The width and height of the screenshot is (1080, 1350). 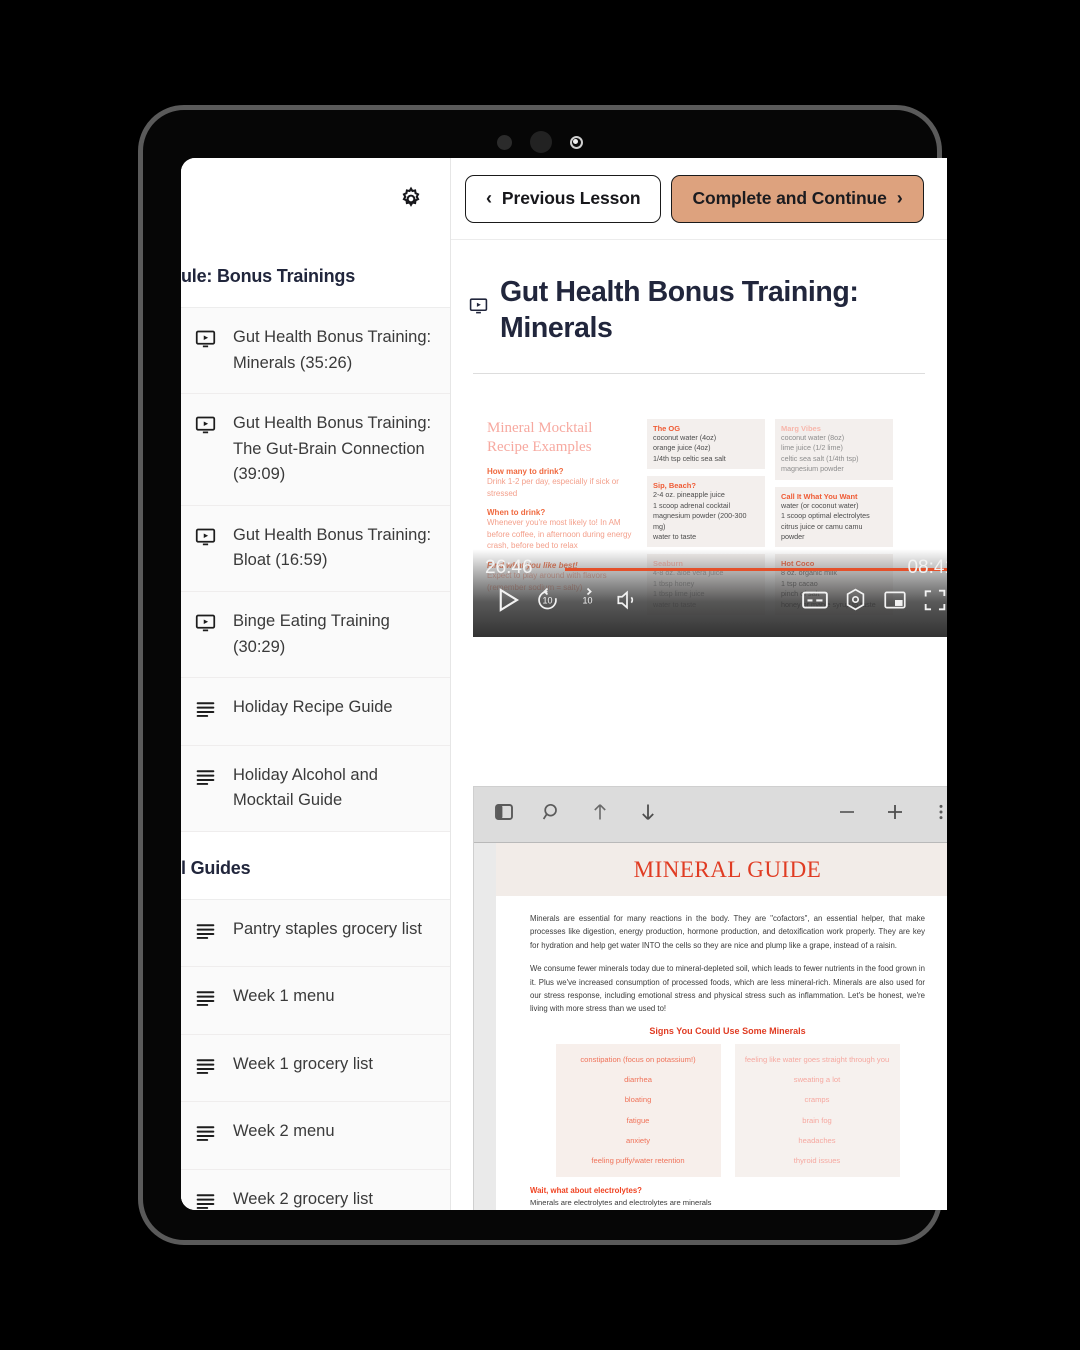 I want to click on sidebar-item-label: Week 2 menu, so click(x=284, y=1131).